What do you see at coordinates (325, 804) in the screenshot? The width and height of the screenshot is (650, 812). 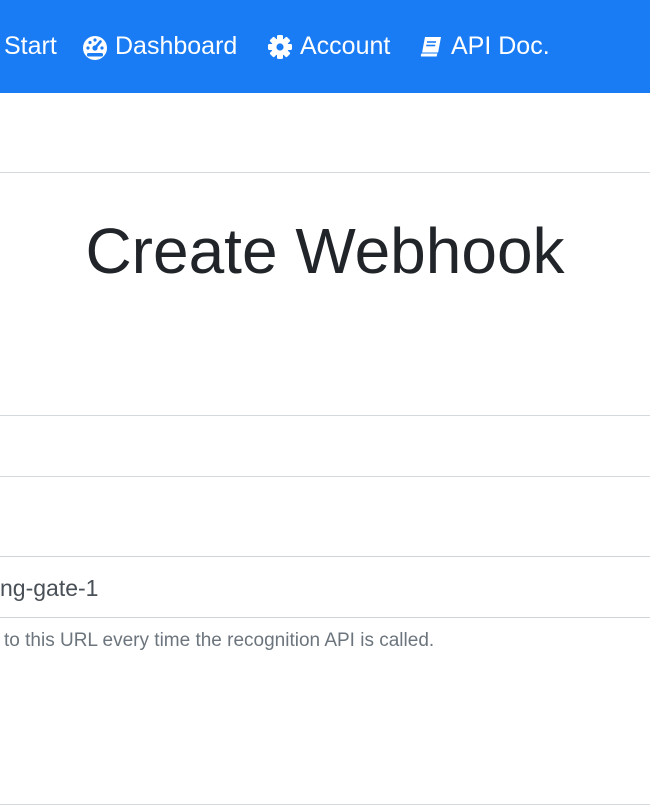 I see `divider-bottom` at bounding box center [325, 804].